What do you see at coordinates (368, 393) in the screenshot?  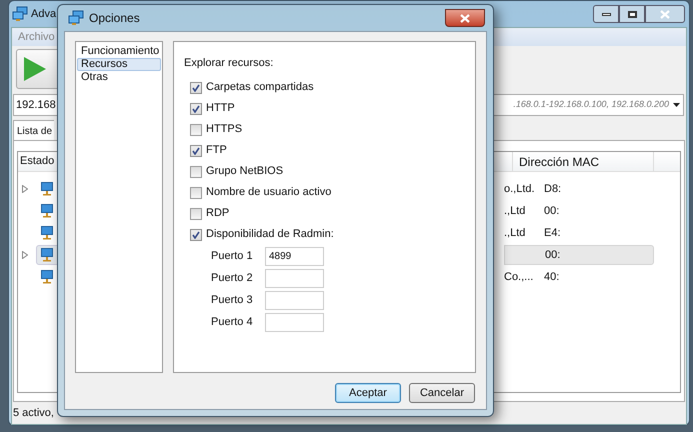 I see `dialog-button: Aceptar` at bounding box center [368, 393].